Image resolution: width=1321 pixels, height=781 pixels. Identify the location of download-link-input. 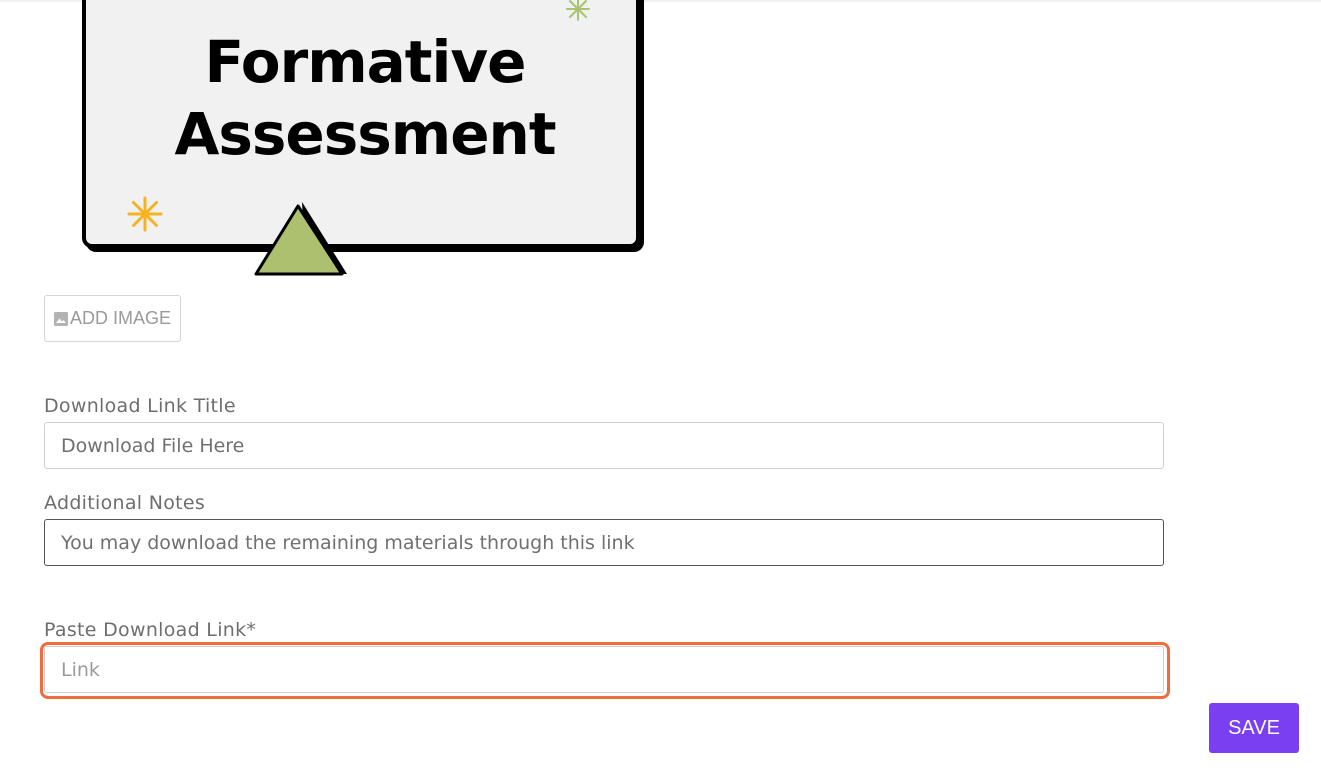
(604, 669).